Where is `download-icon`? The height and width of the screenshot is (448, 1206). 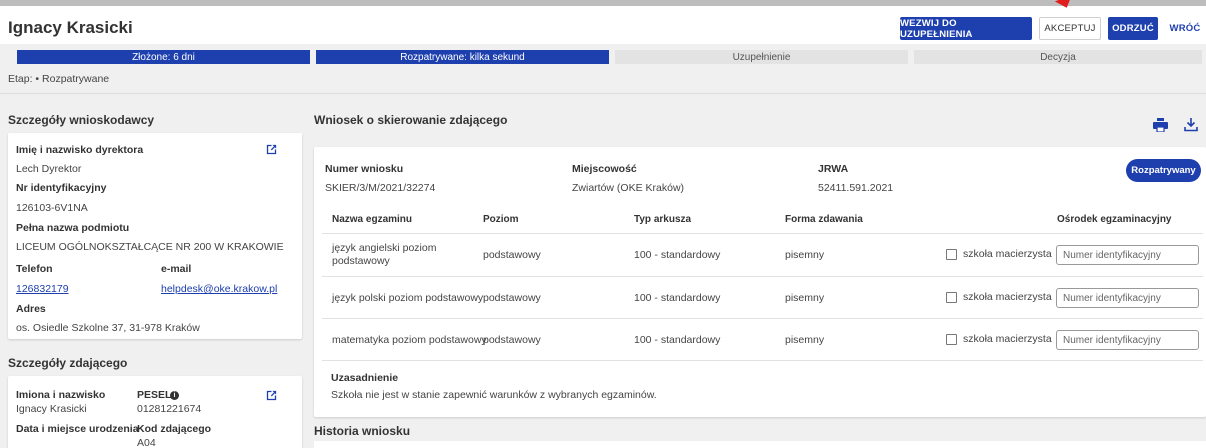
download-icon is located at coordinates (1191, 124).